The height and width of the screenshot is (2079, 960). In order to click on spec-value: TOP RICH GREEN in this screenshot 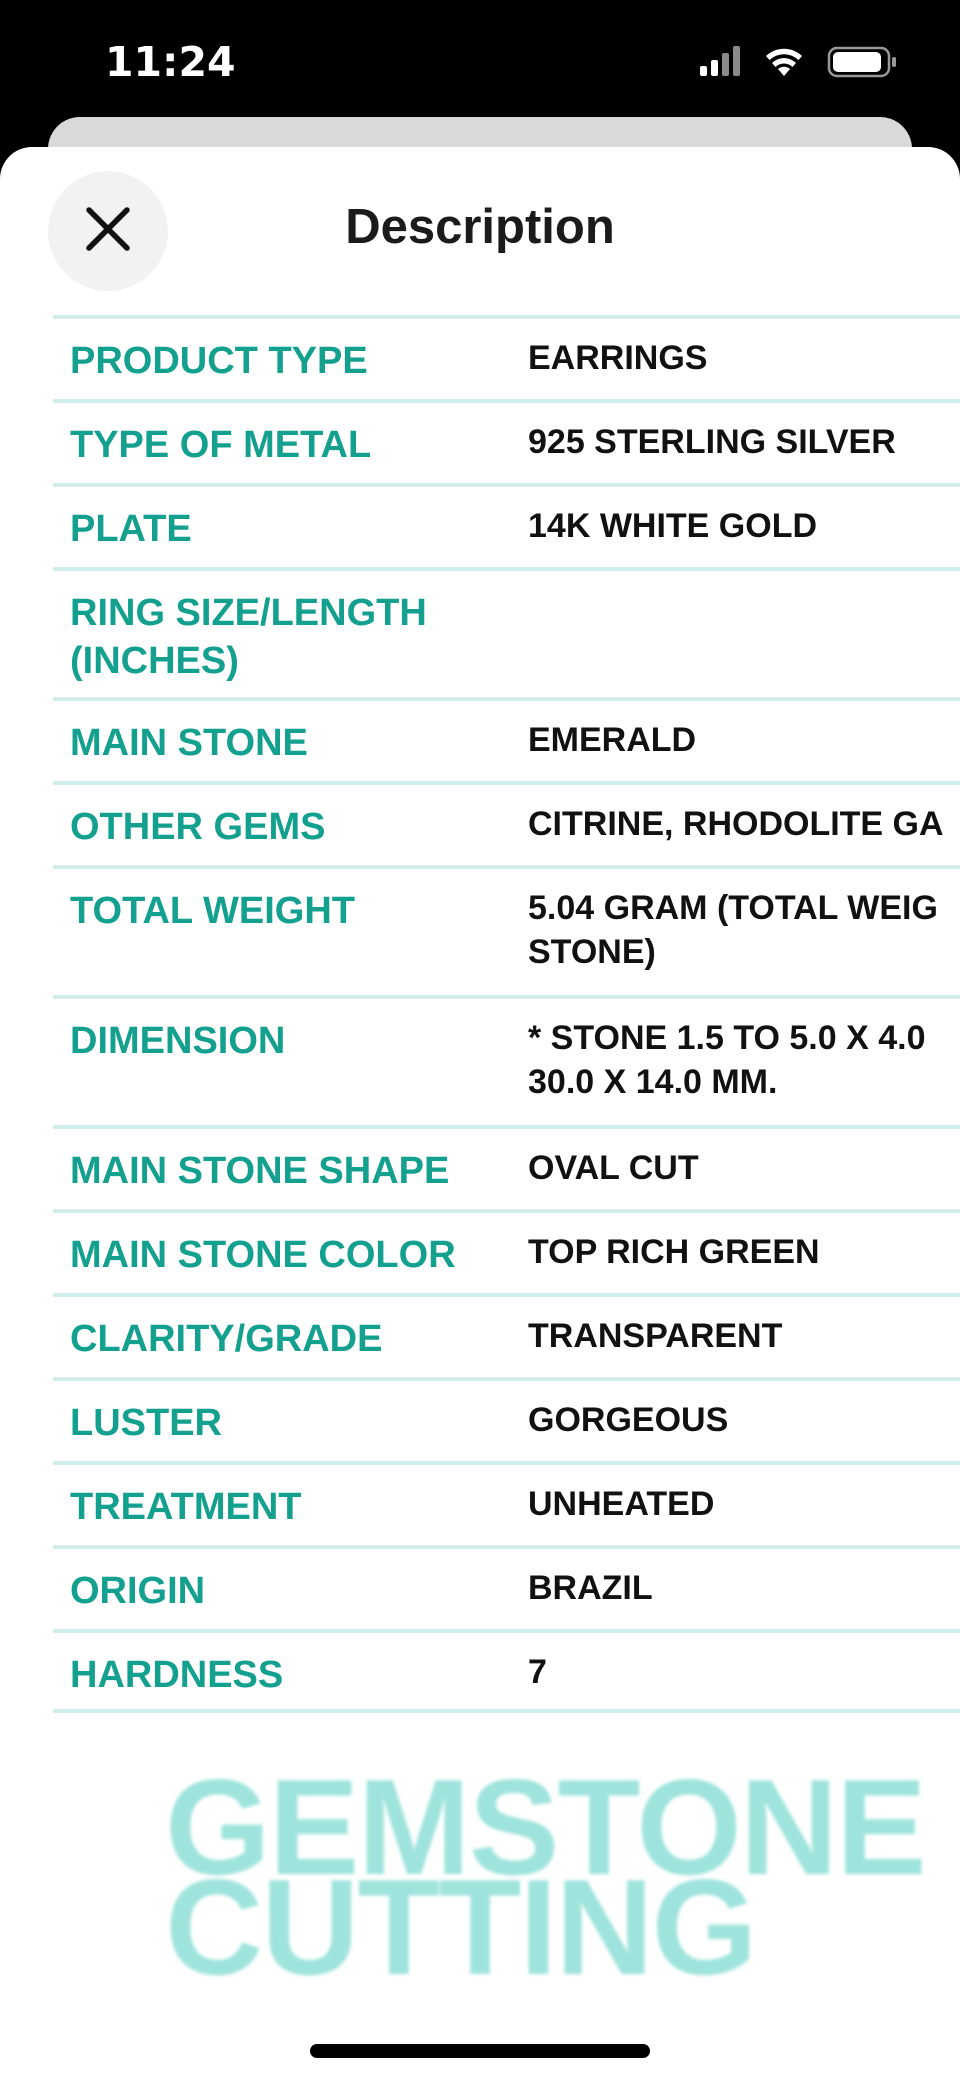, I will do `click(744, 1243)`.